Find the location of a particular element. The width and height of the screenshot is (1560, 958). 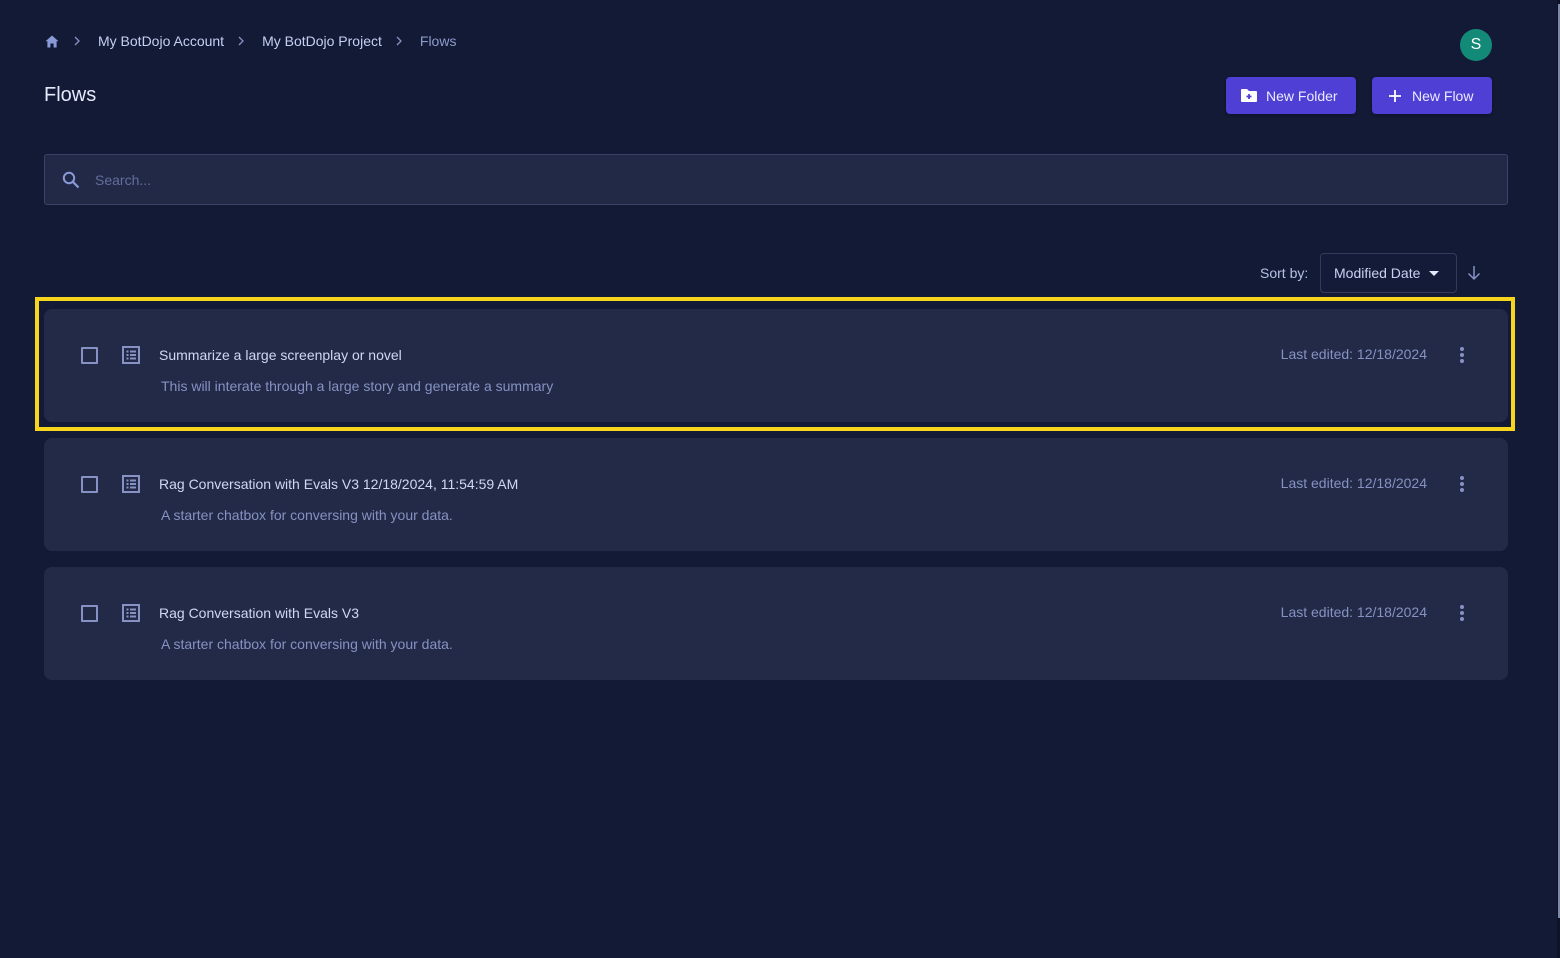

search-box is located at coordinates (776, 179).